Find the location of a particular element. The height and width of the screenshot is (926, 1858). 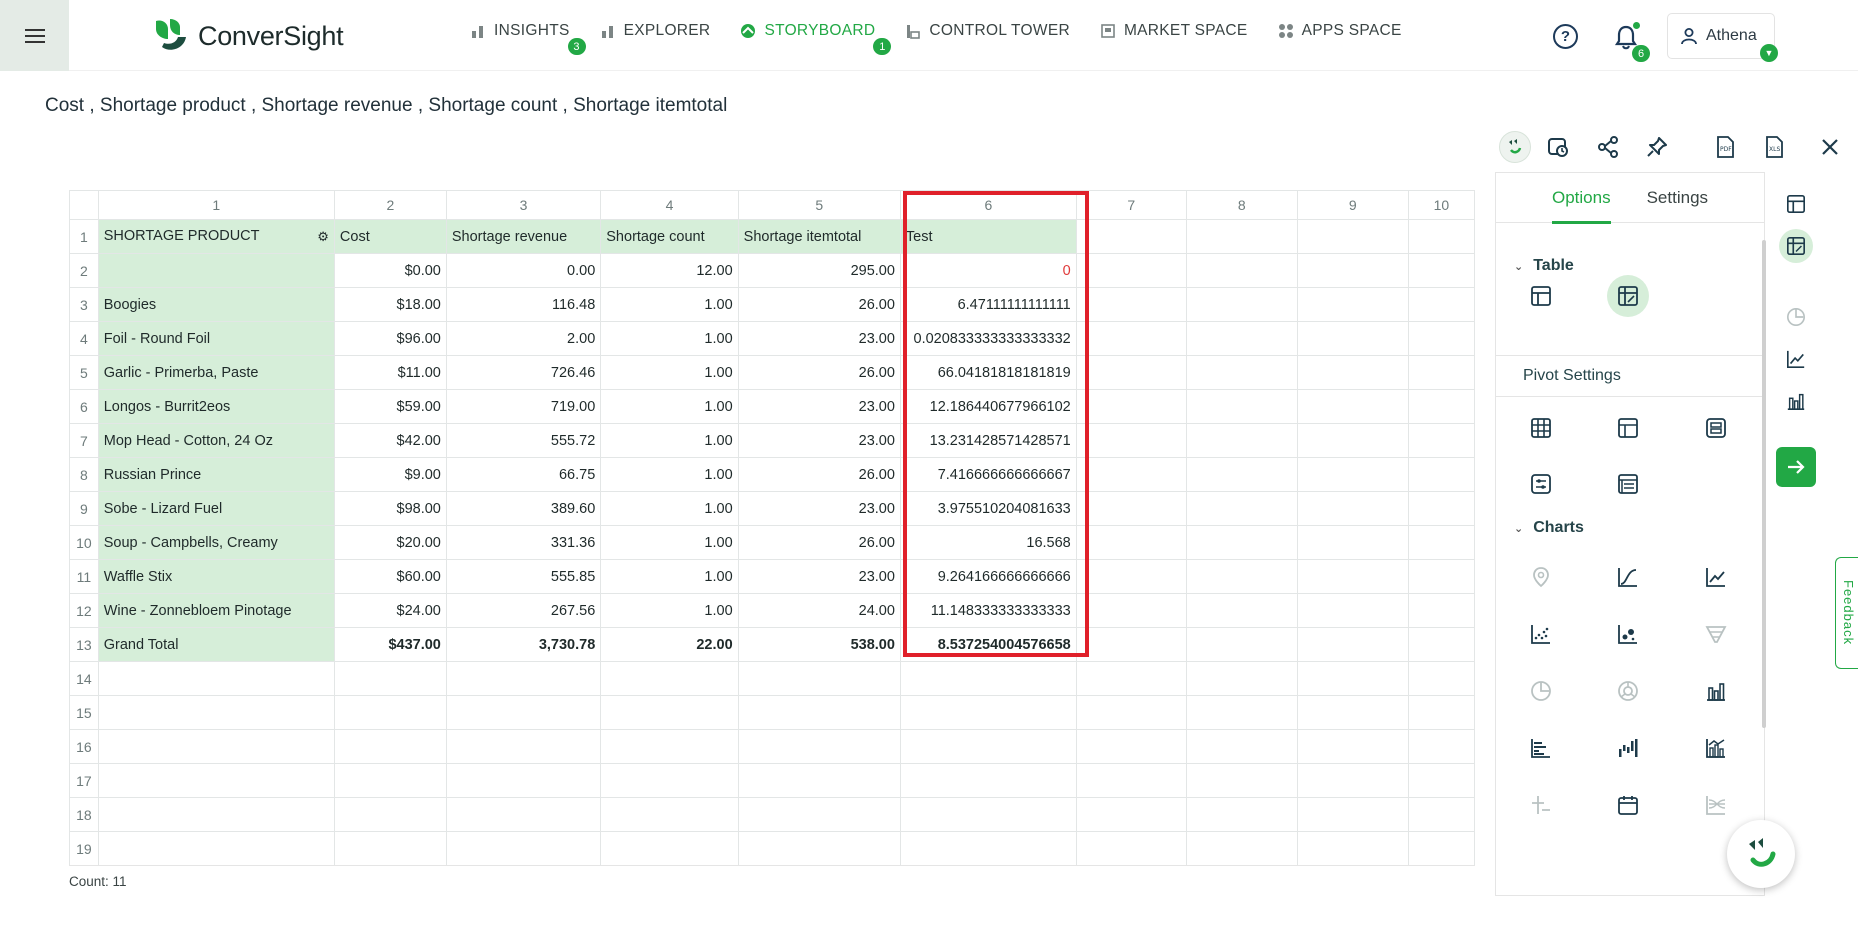

waterfall-chart-button is located at coordinates (1628, 748).